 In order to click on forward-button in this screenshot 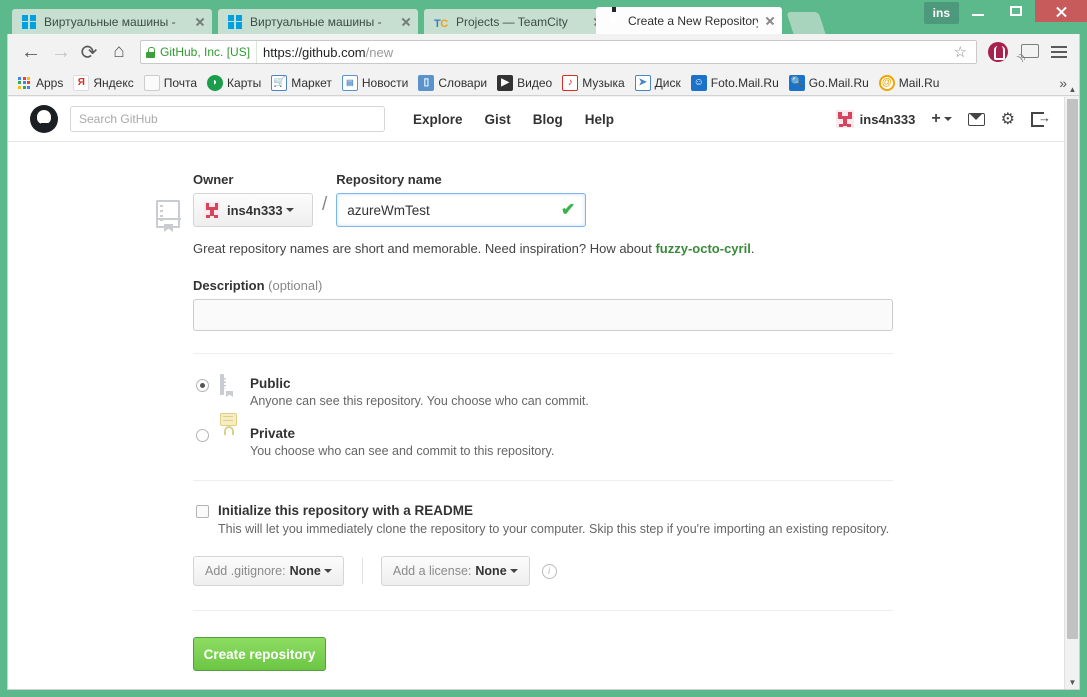, I will do `click(59, 52)`.